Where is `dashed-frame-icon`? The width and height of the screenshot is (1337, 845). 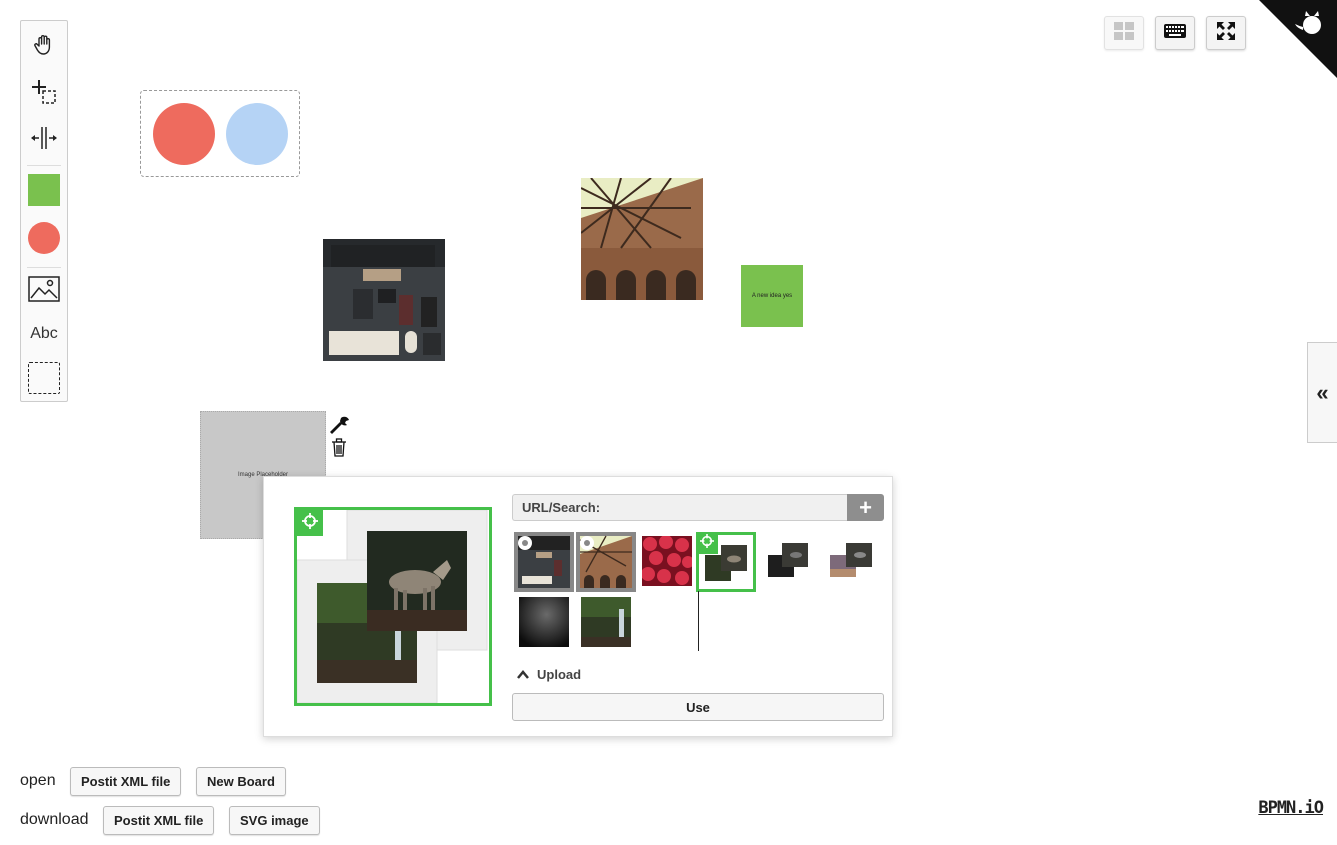 dashed-frame-icon is located at coordinates (44, 378).